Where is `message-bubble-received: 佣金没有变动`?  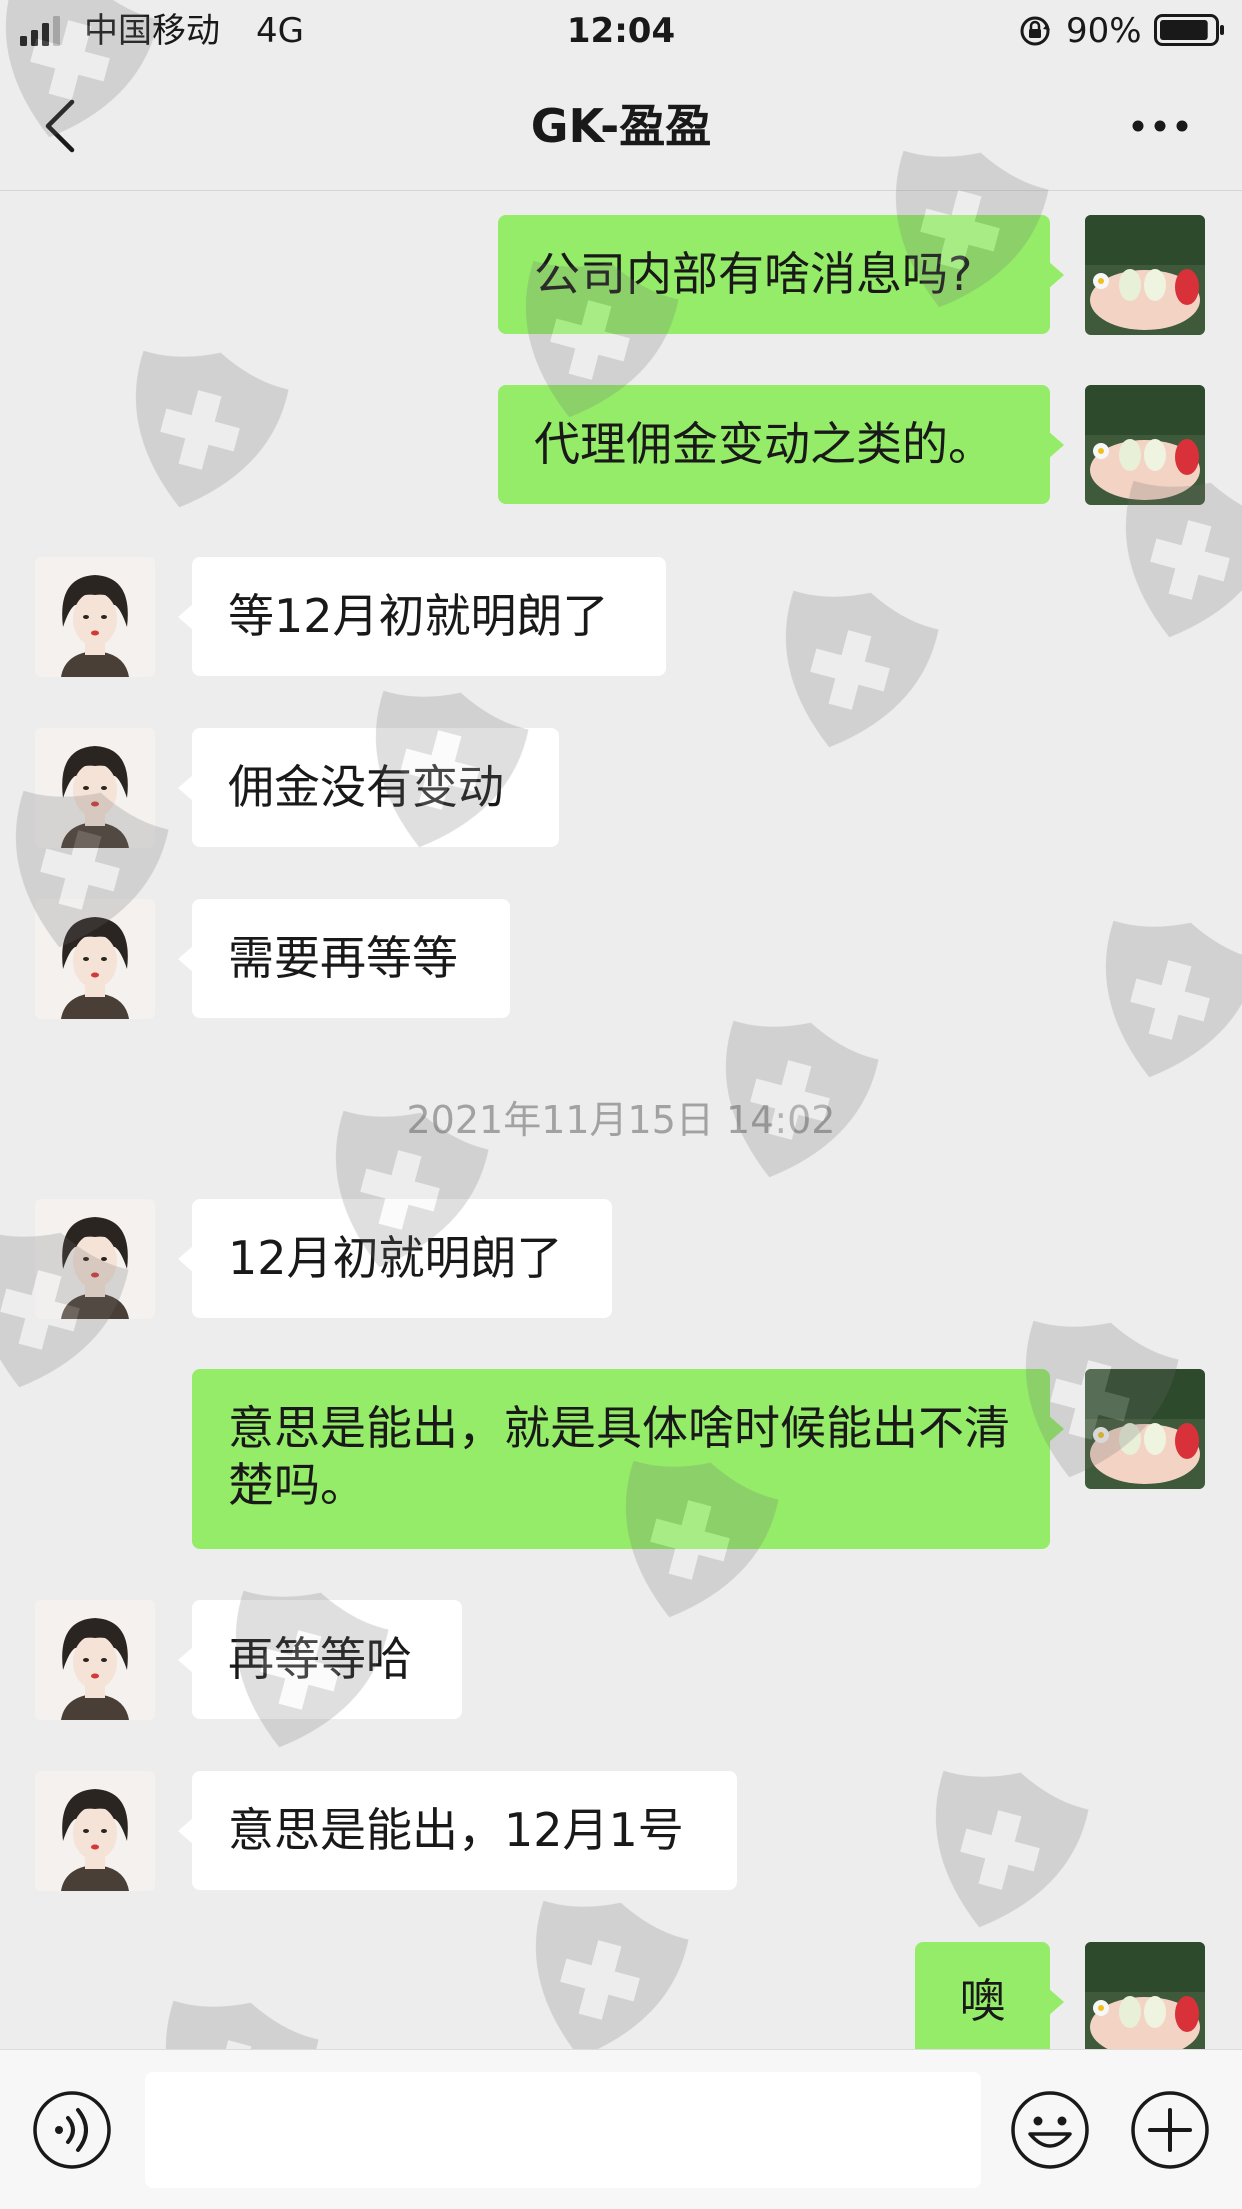 message-bubble-received: 佣金没有变动 is located at coordinates (368, 787).